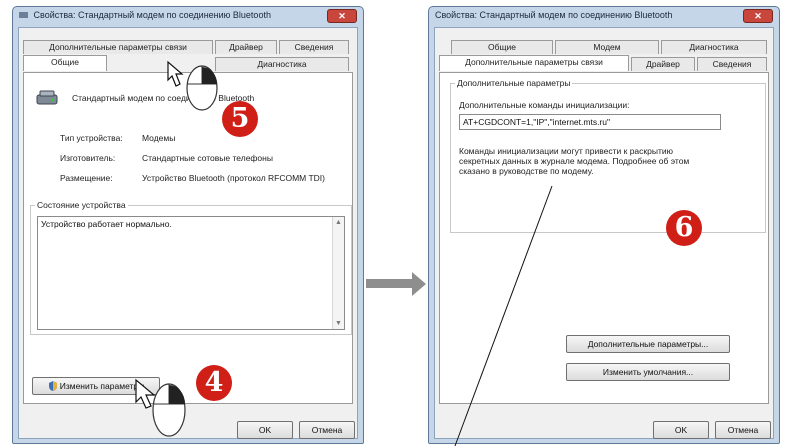  I want to click on device-status-title: Состояние устройства, so click(81, 205).